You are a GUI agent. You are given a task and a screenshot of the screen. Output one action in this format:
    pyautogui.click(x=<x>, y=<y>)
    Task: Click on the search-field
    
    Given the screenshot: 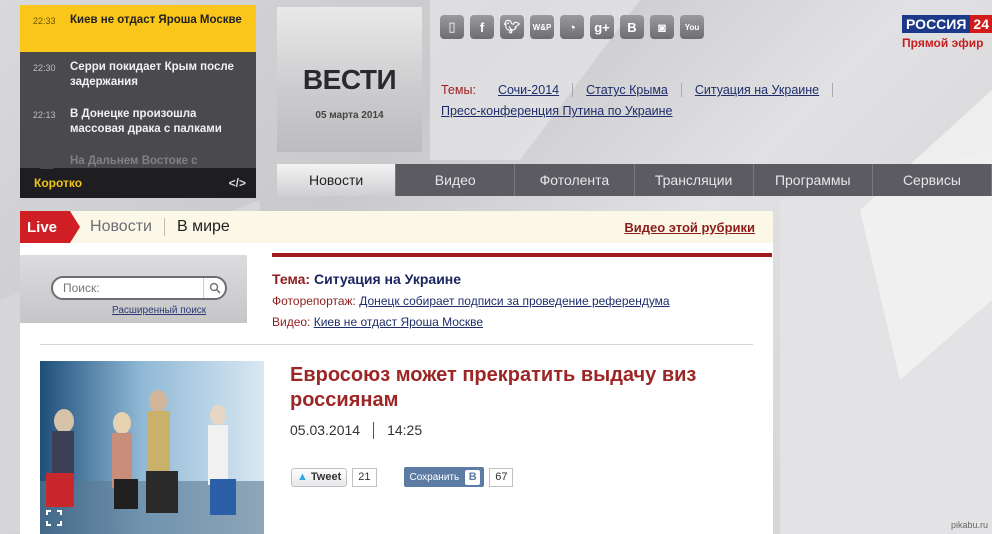 What is the action you would take?
    pyautogui.click(x=139, y=288)
    